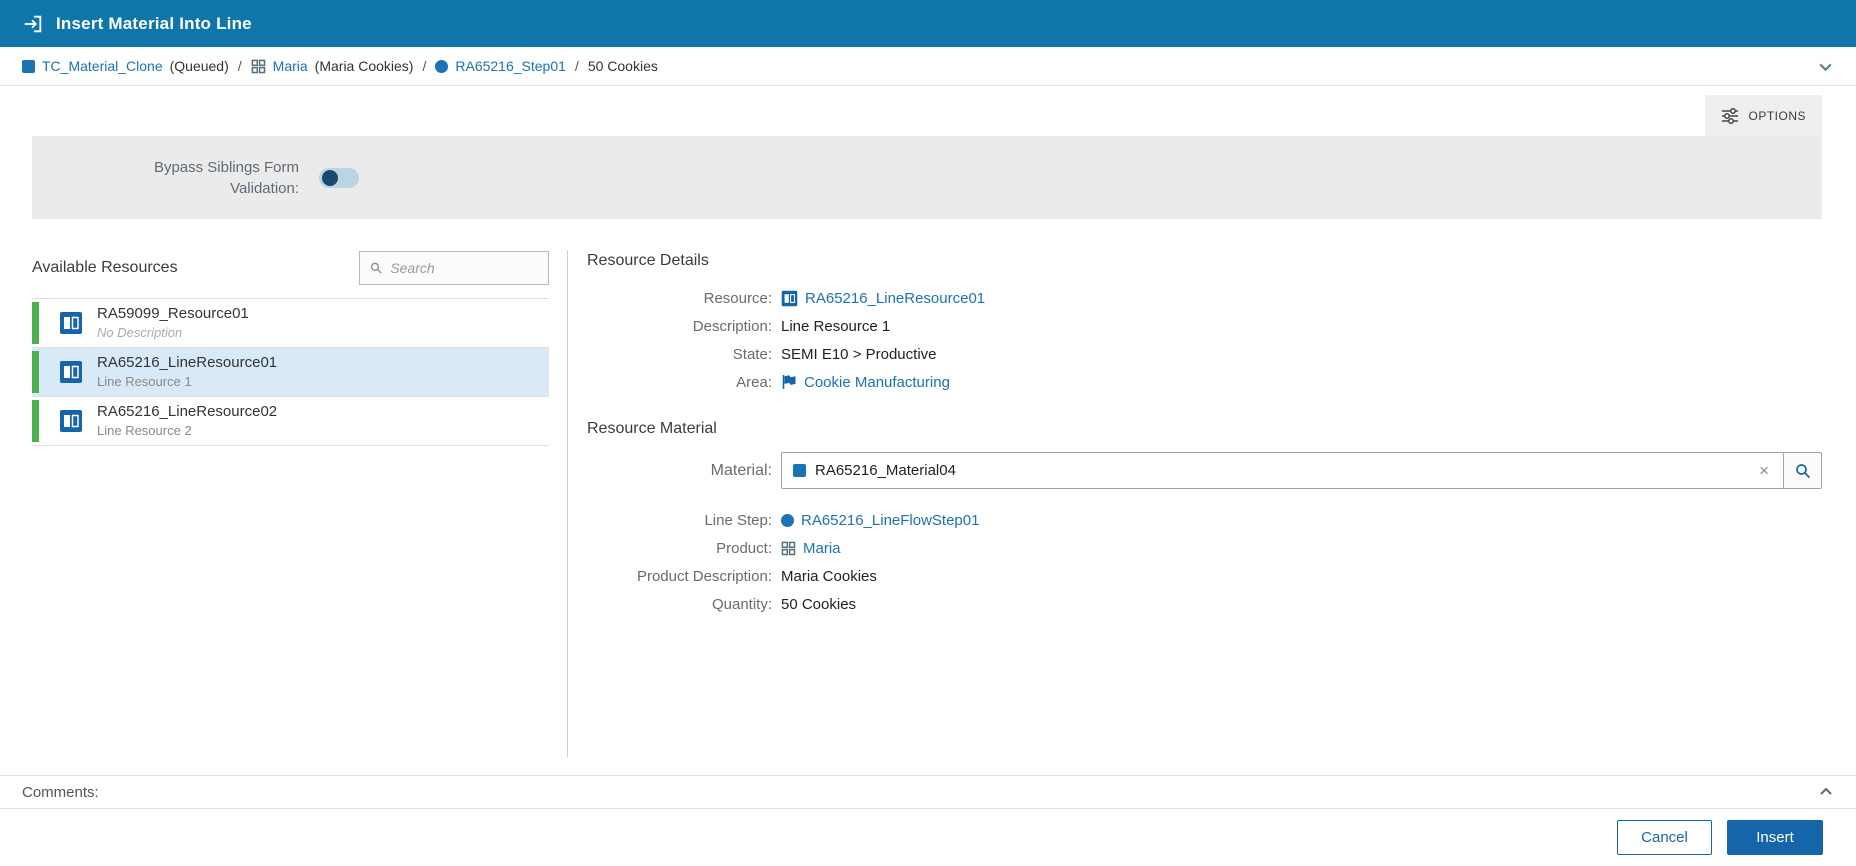 This screenshot has width=1856, height=866. I want to click on clear-icon: ×, so click(1764, 470).